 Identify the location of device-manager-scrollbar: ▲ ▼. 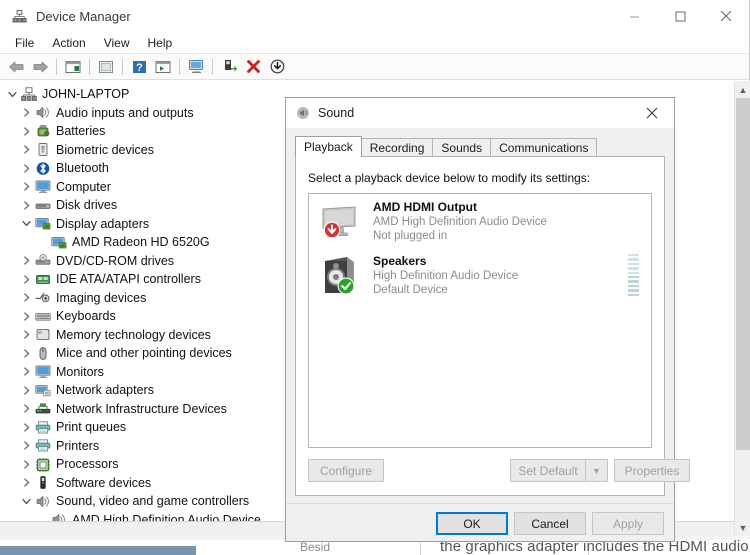
(742, 308).